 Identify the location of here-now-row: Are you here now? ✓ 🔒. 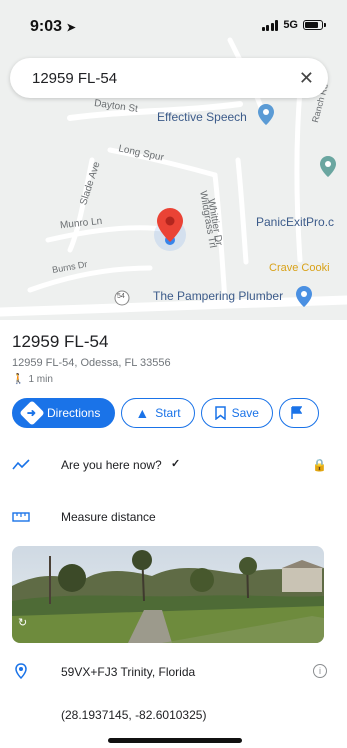
(173, 466).